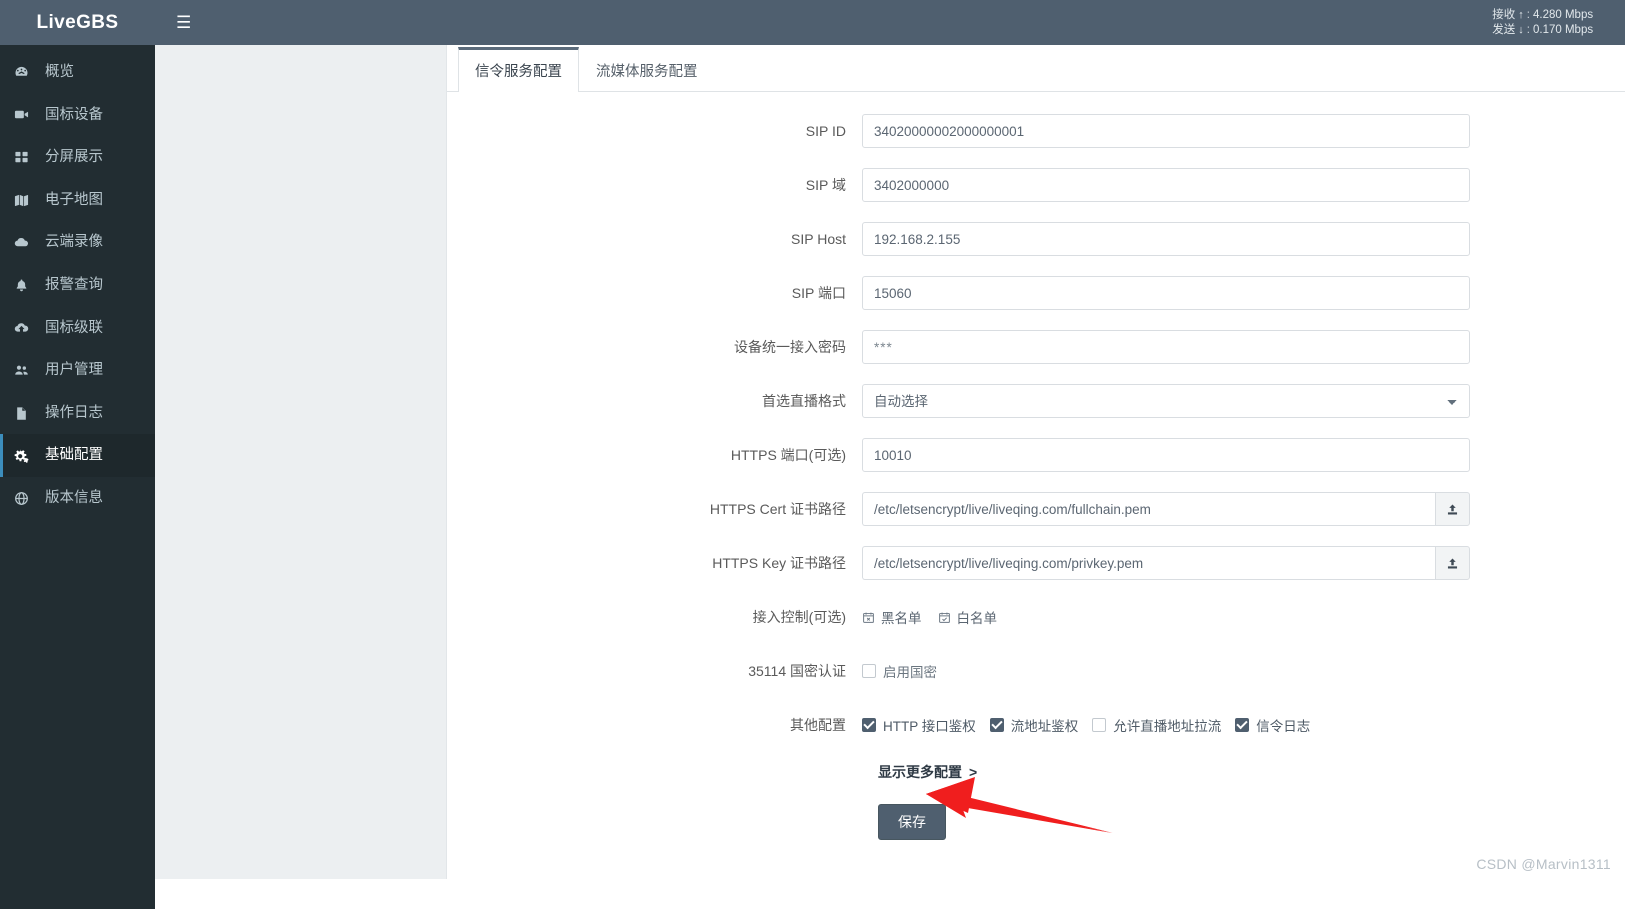  Describe the element at coordinates (973, 772) in the screenshot. I see `chevron-right-icon: >` at that location.